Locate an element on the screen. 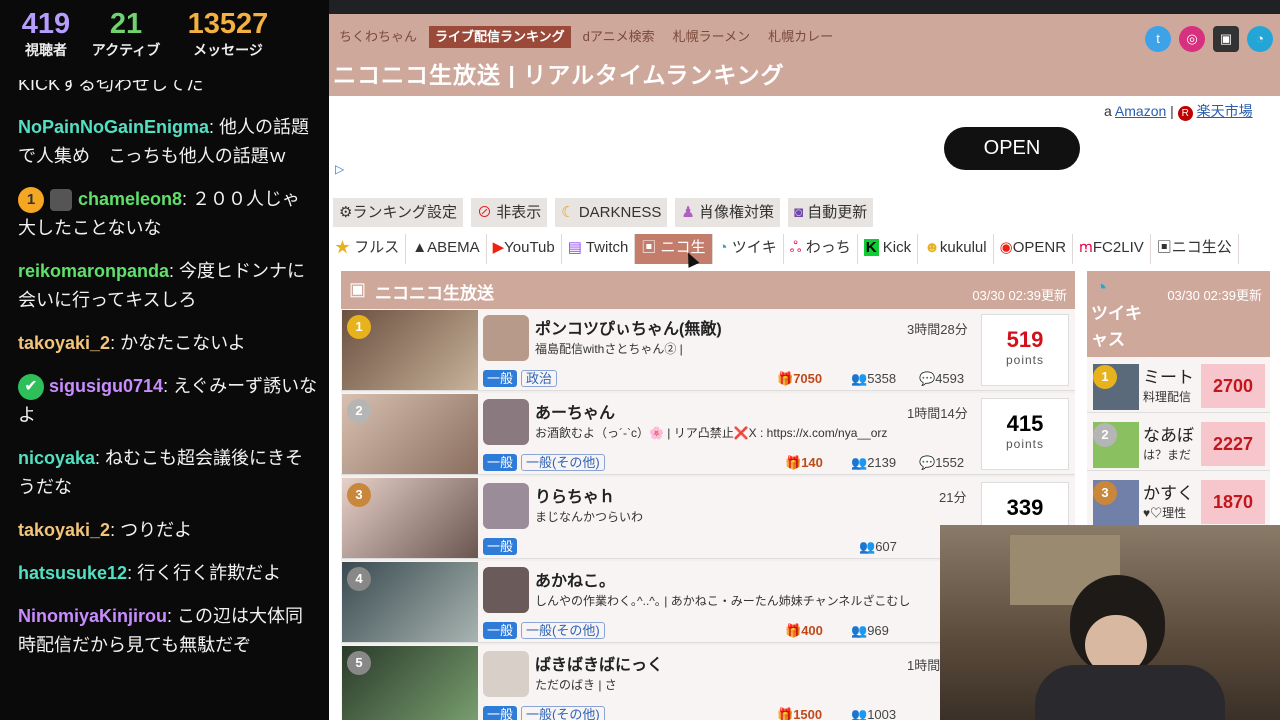 Image resolution: width=1280 pixels, height=720 pixels. tab-twitch: ▤ Twitch is located at coordinates (599, 249).